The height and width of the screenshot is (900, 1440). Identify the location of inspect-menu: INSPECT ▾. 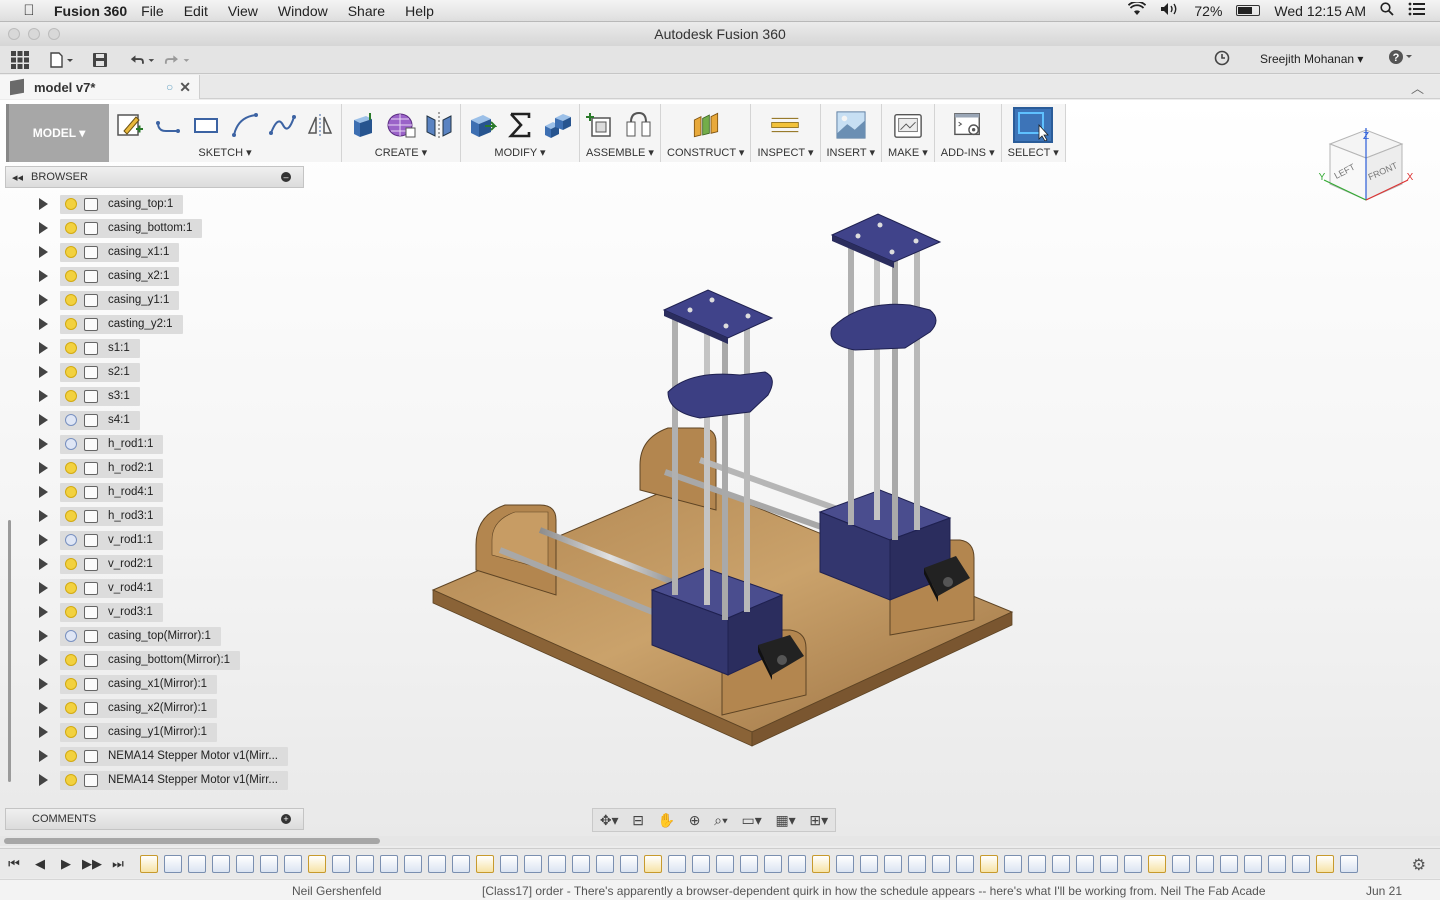
(785, 152).